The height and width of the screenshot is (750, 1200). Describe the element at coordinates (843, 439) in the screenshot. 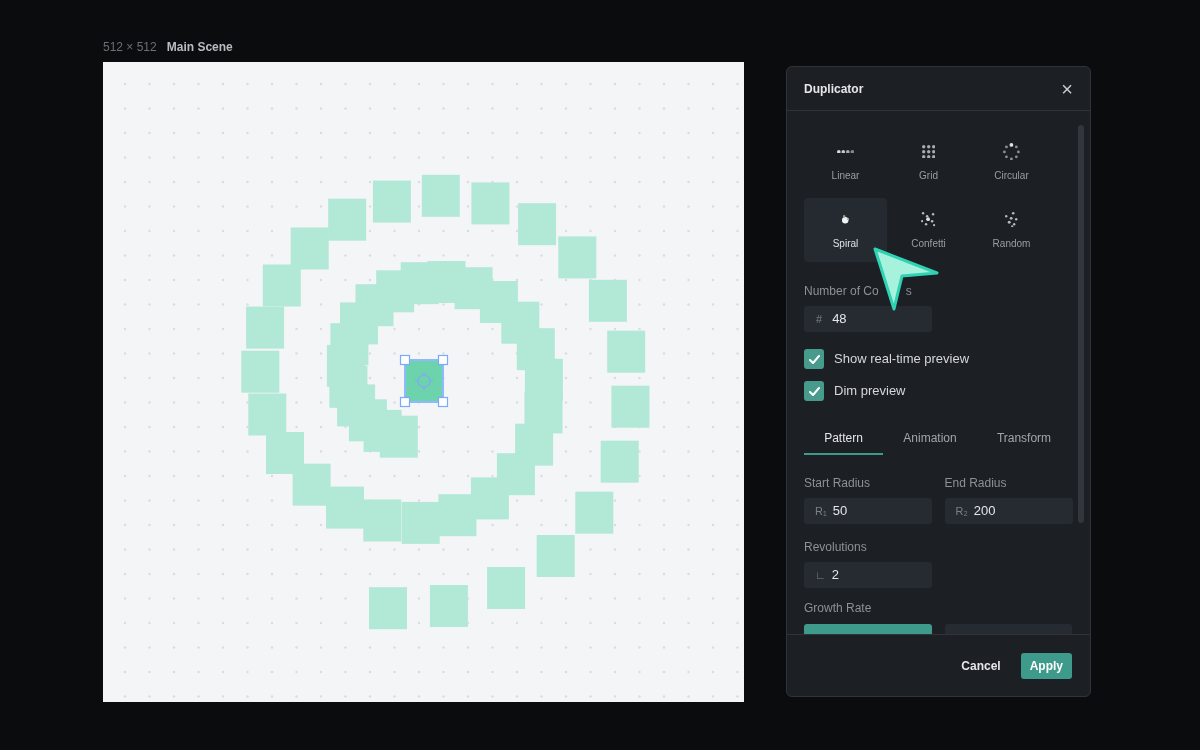

I see `tab: Pattern` at that location.